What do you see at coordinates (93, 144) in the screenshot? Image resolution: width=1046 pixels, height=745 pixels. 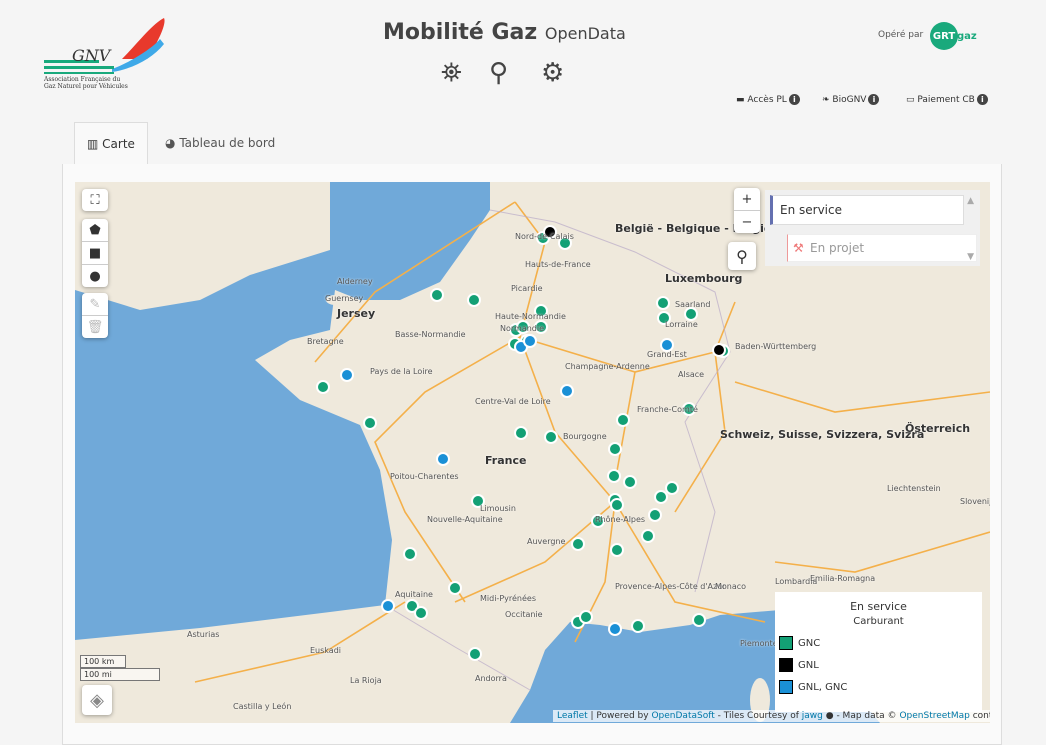 I see `map-icon: ▥` at bounding box center [93, 144].